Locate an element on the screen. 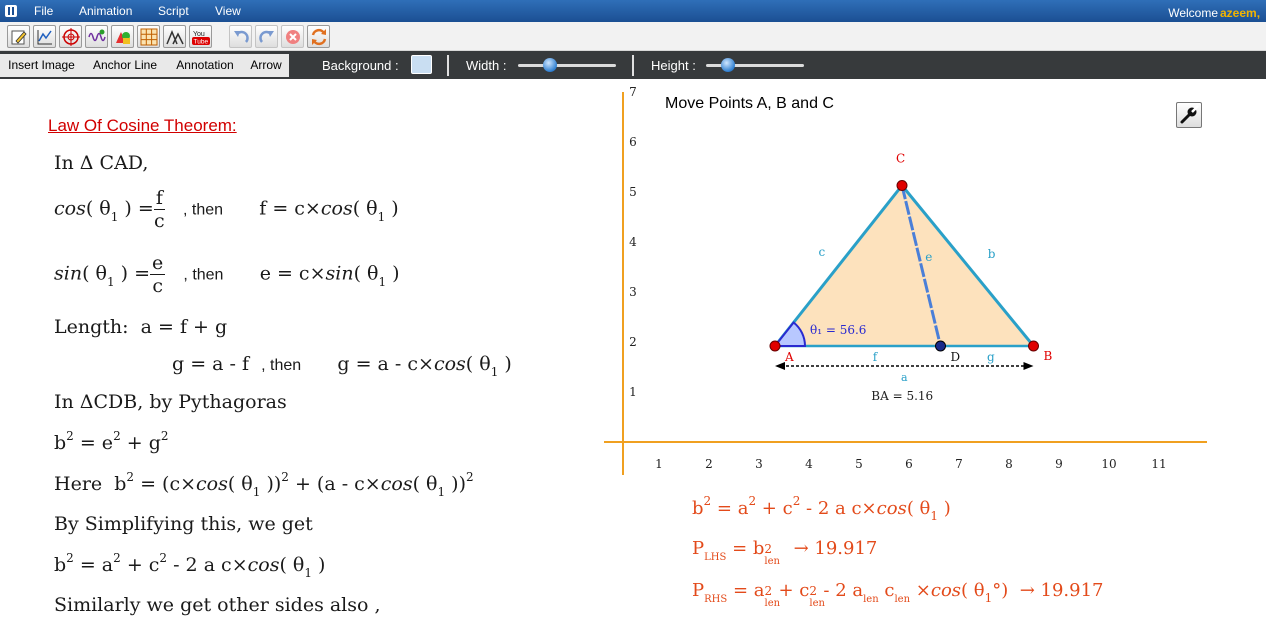 The image size is (1266, 637). x-tick-label: 10 is located at coordinates (1108, 464).